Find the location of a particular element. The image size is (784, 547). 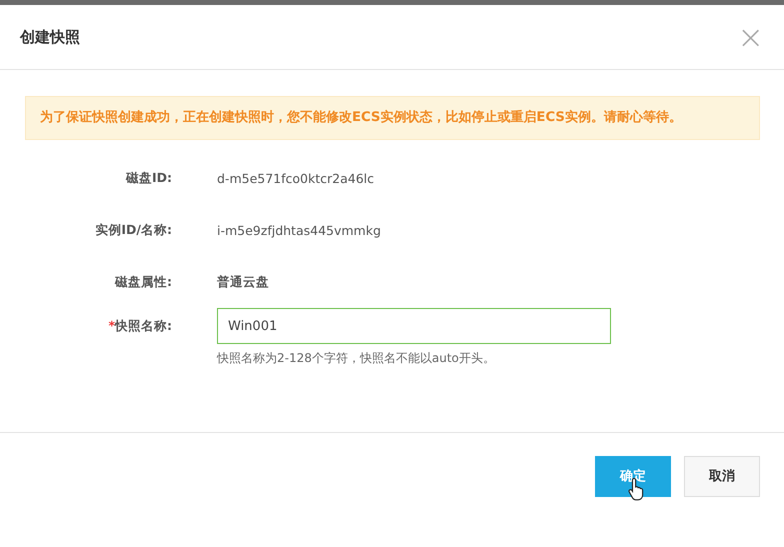

field-label: 磁盘属性: is located at coordinates (143, 282).